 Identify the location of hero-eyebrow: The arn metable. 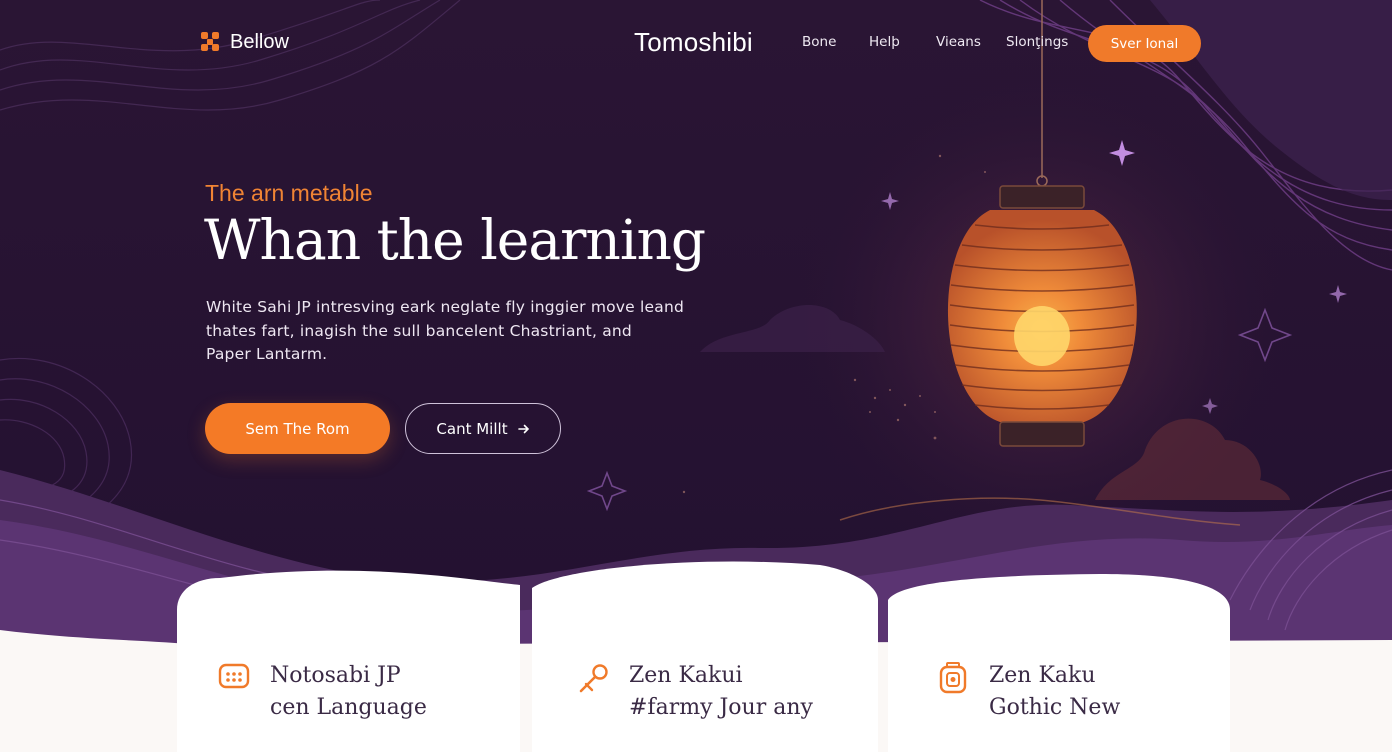
(289, 193).